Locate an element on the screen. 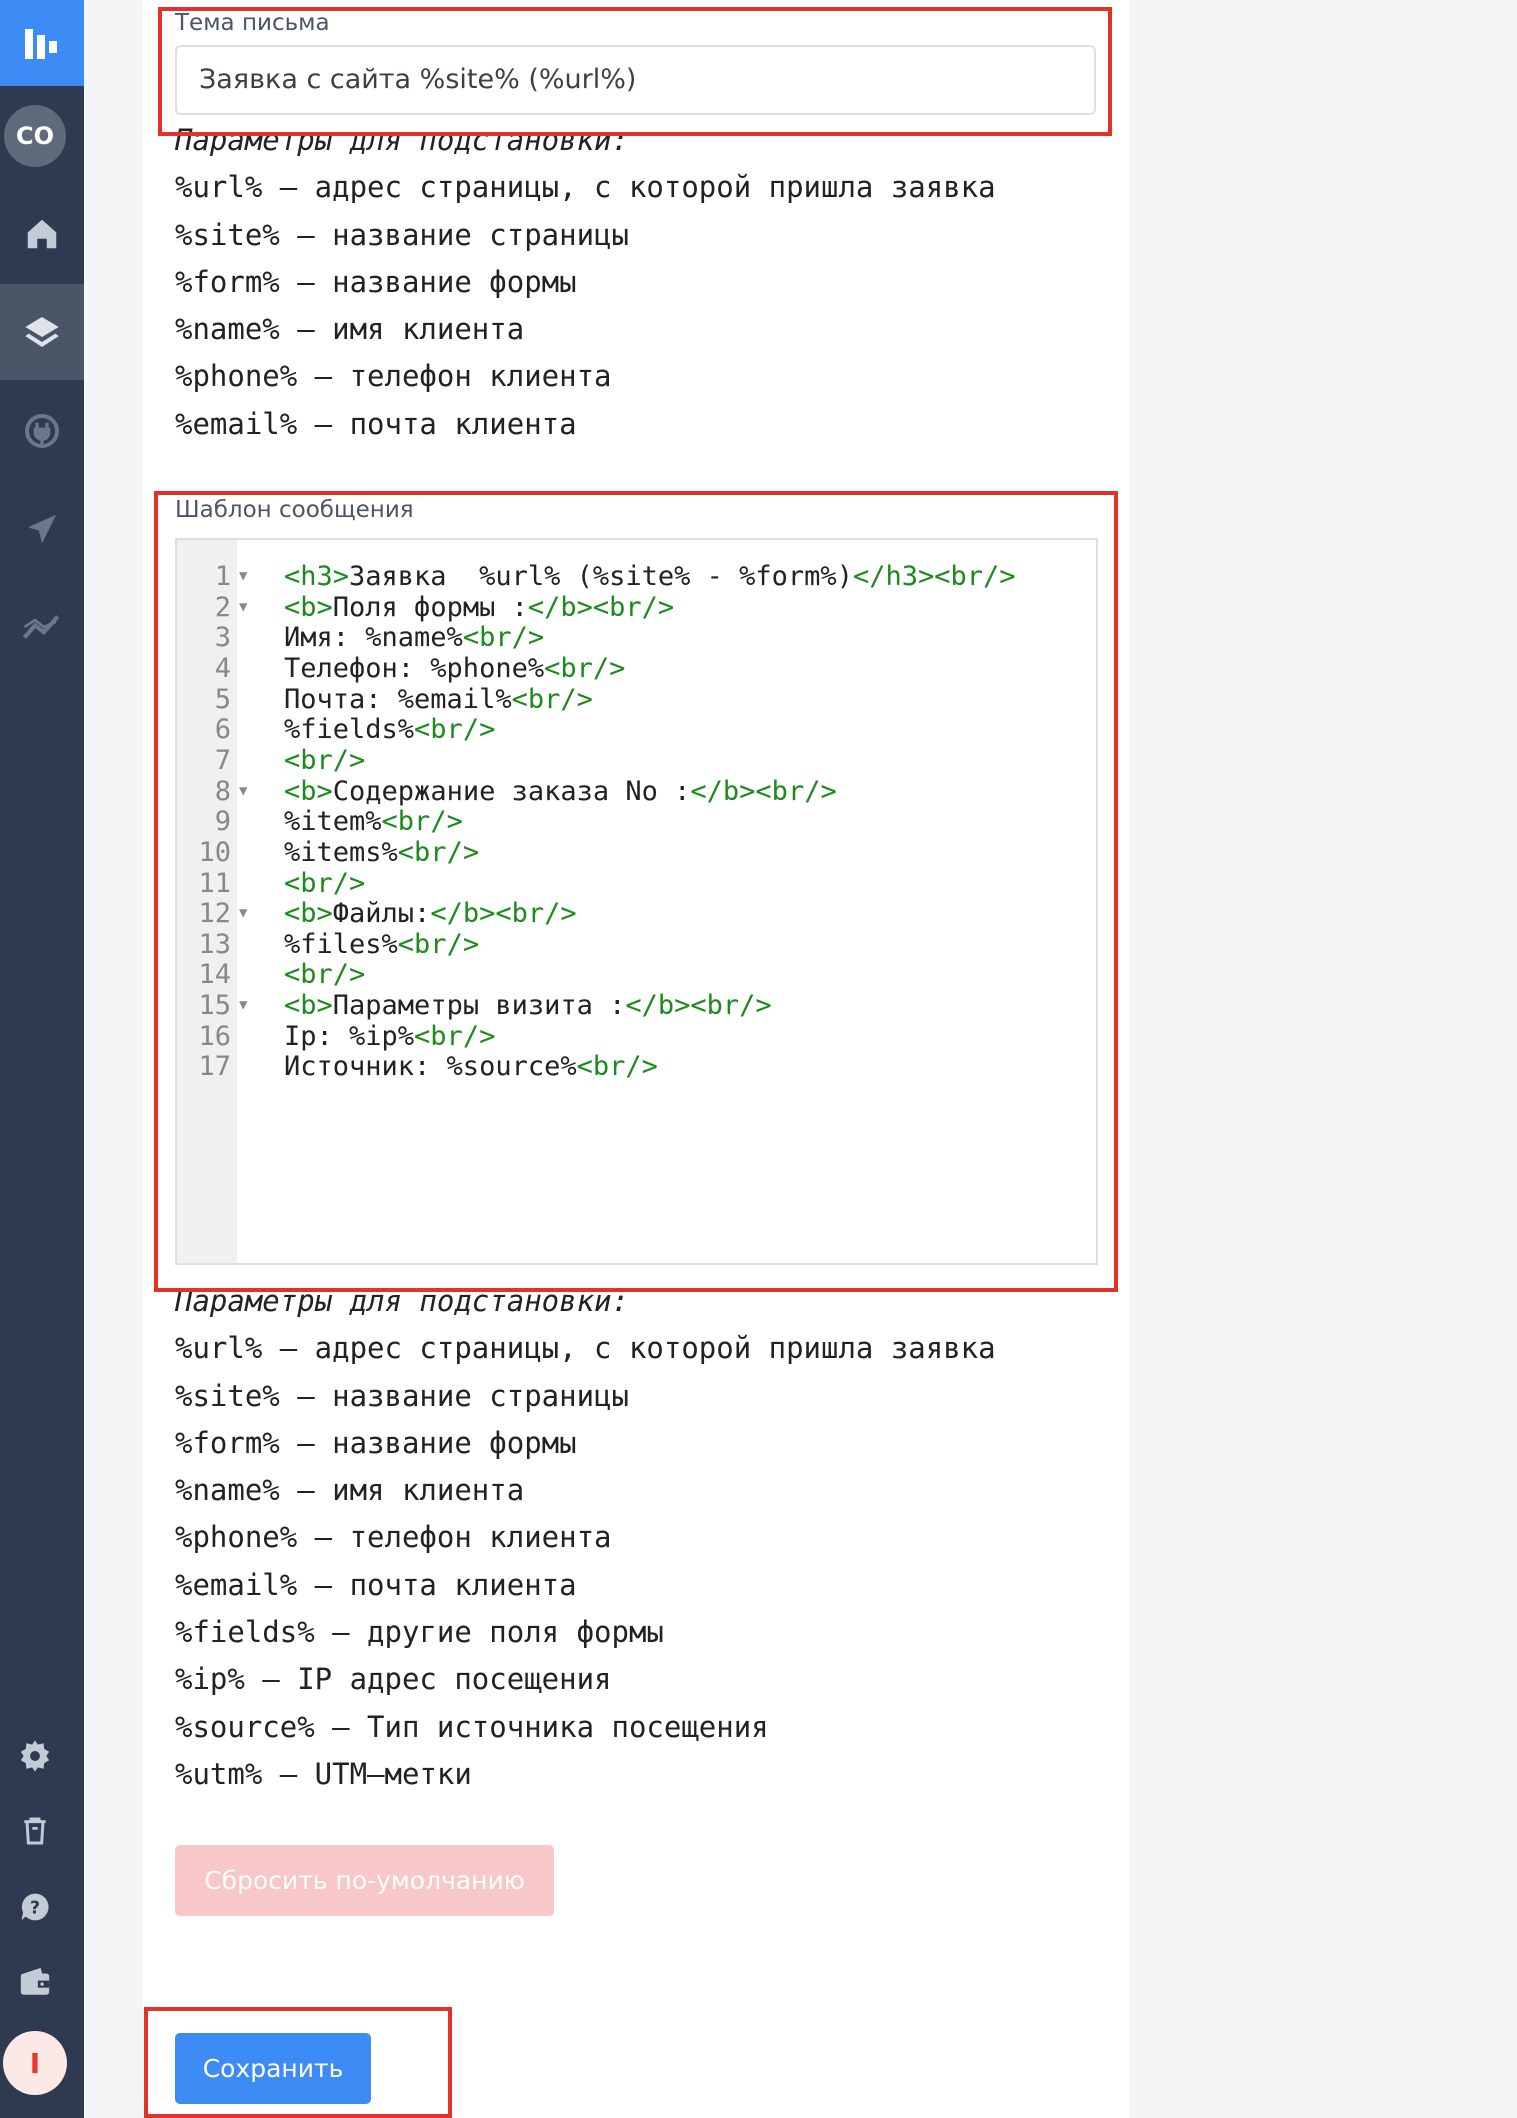 The height and width of the screenshot is (2118, 1517). send-icon is located at coordinates (42, 529).